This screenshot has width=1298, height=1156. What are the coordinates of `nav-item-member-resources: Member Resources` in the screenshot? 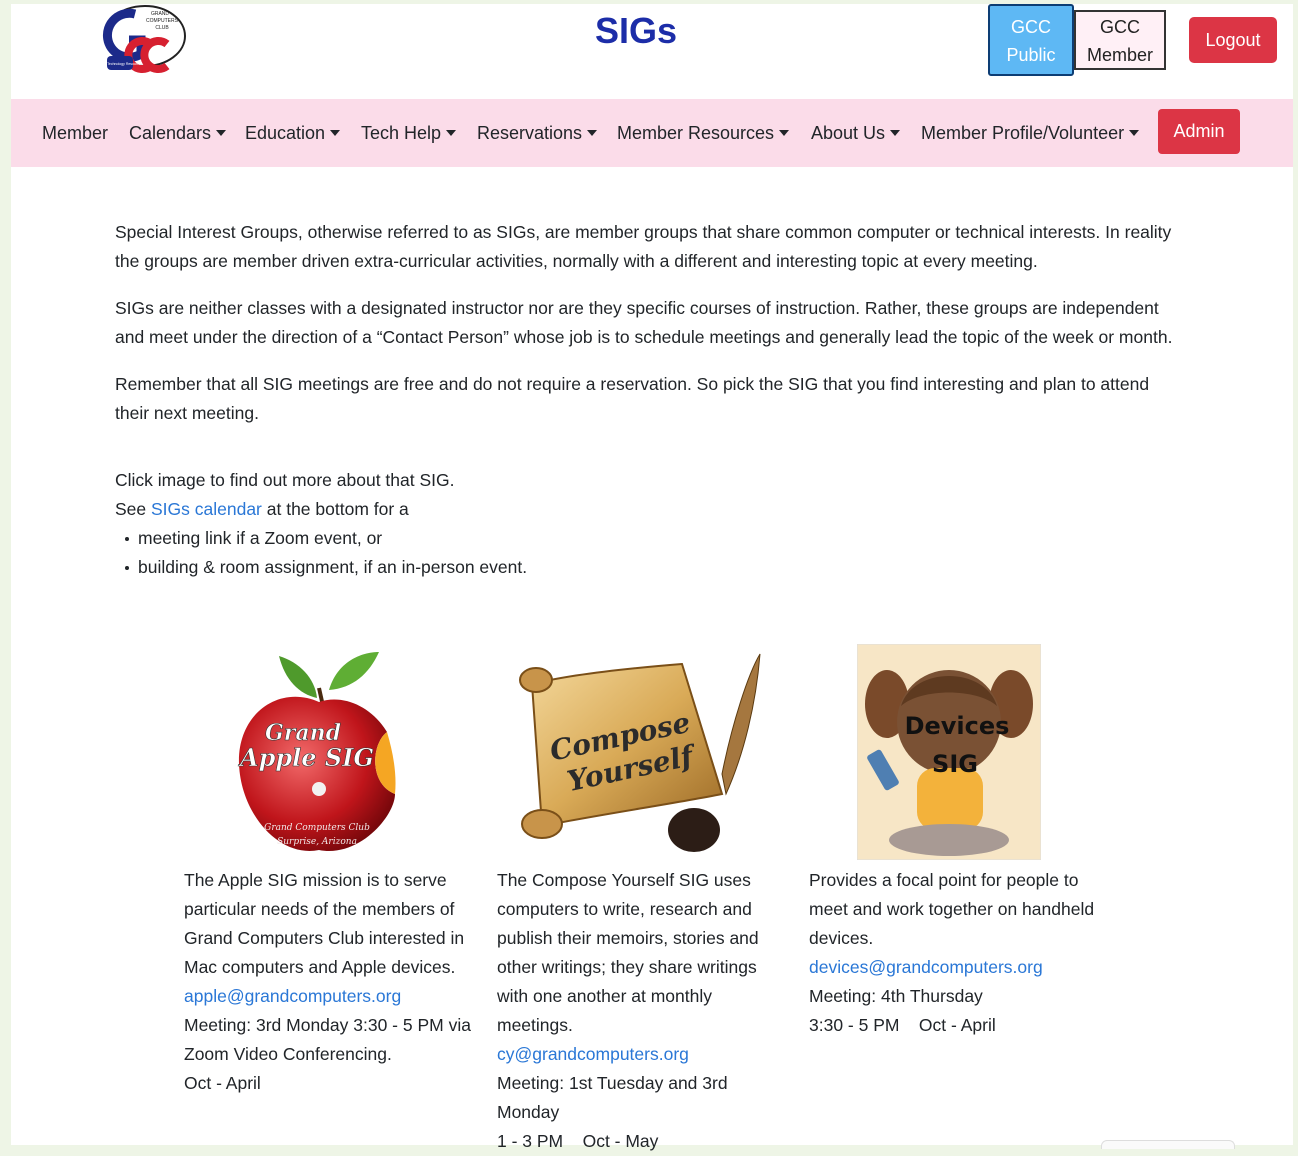 It's located at (703, 133).